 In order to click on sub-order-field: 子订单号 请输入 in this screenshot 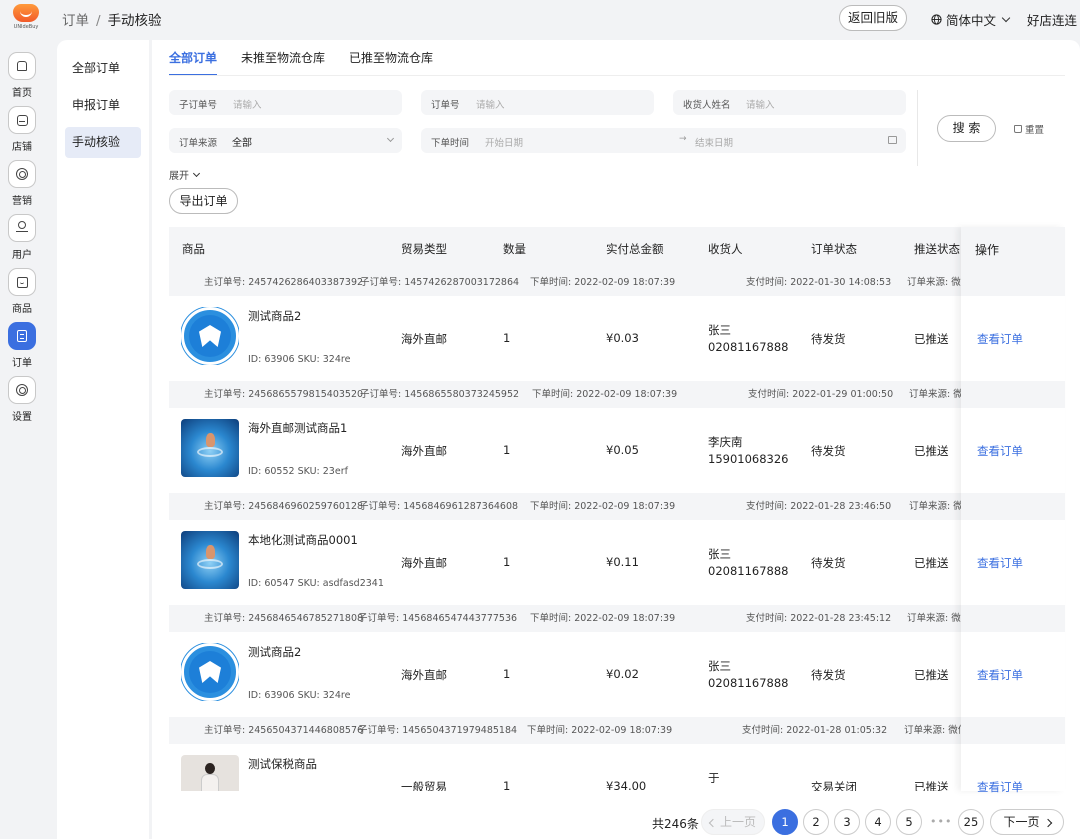, I will do `click(285, 102)`.